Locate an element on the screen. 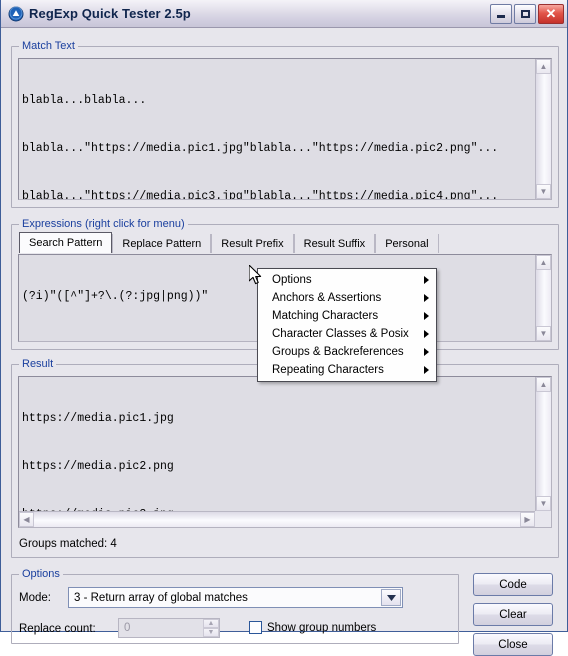 This screenshot has width=568, height=656. result-vertical-scrollbar: ▲ ▼ is located at coordinates (543, 444).